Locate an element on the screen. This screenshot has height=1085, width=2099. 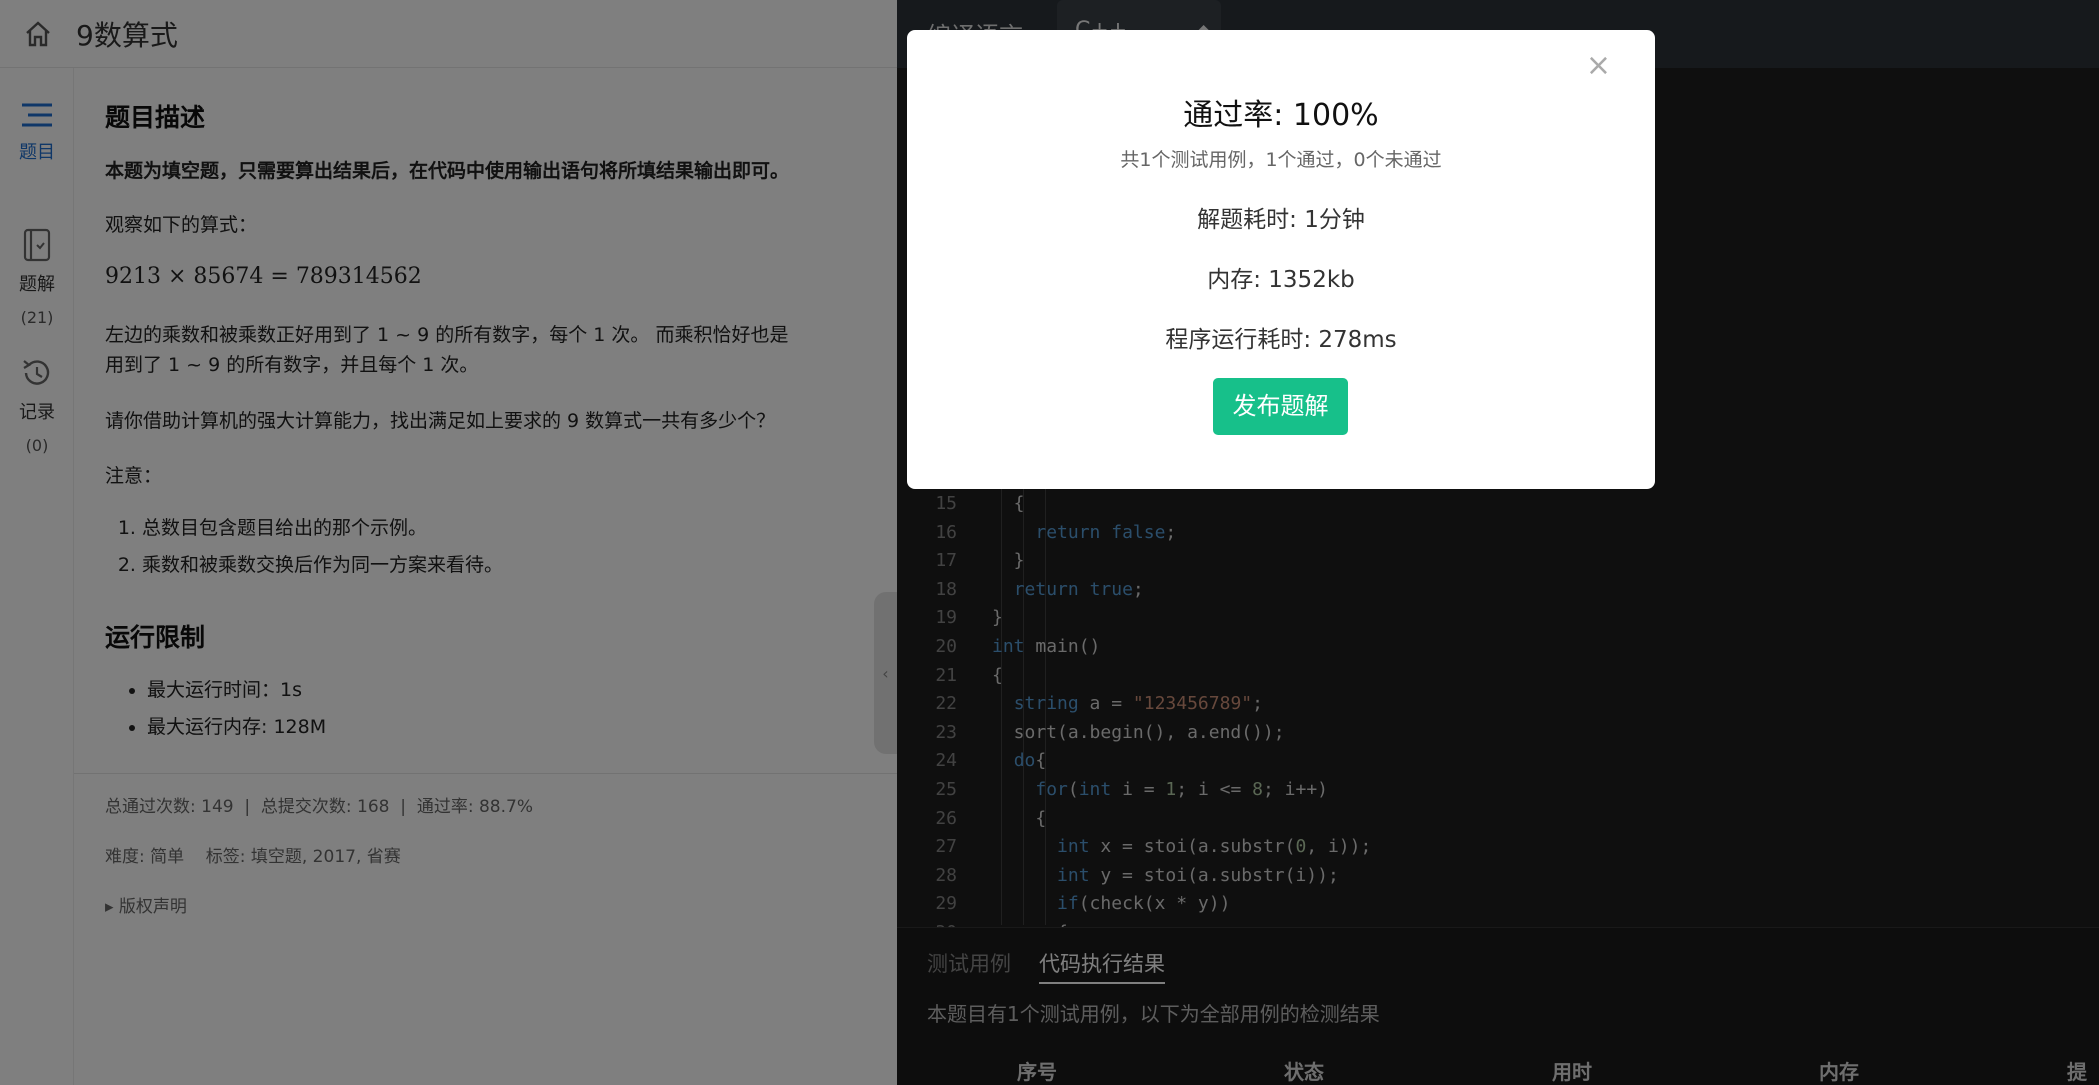
memory-usage: 内存: 1352kb is located at coordinates (1281, 280).